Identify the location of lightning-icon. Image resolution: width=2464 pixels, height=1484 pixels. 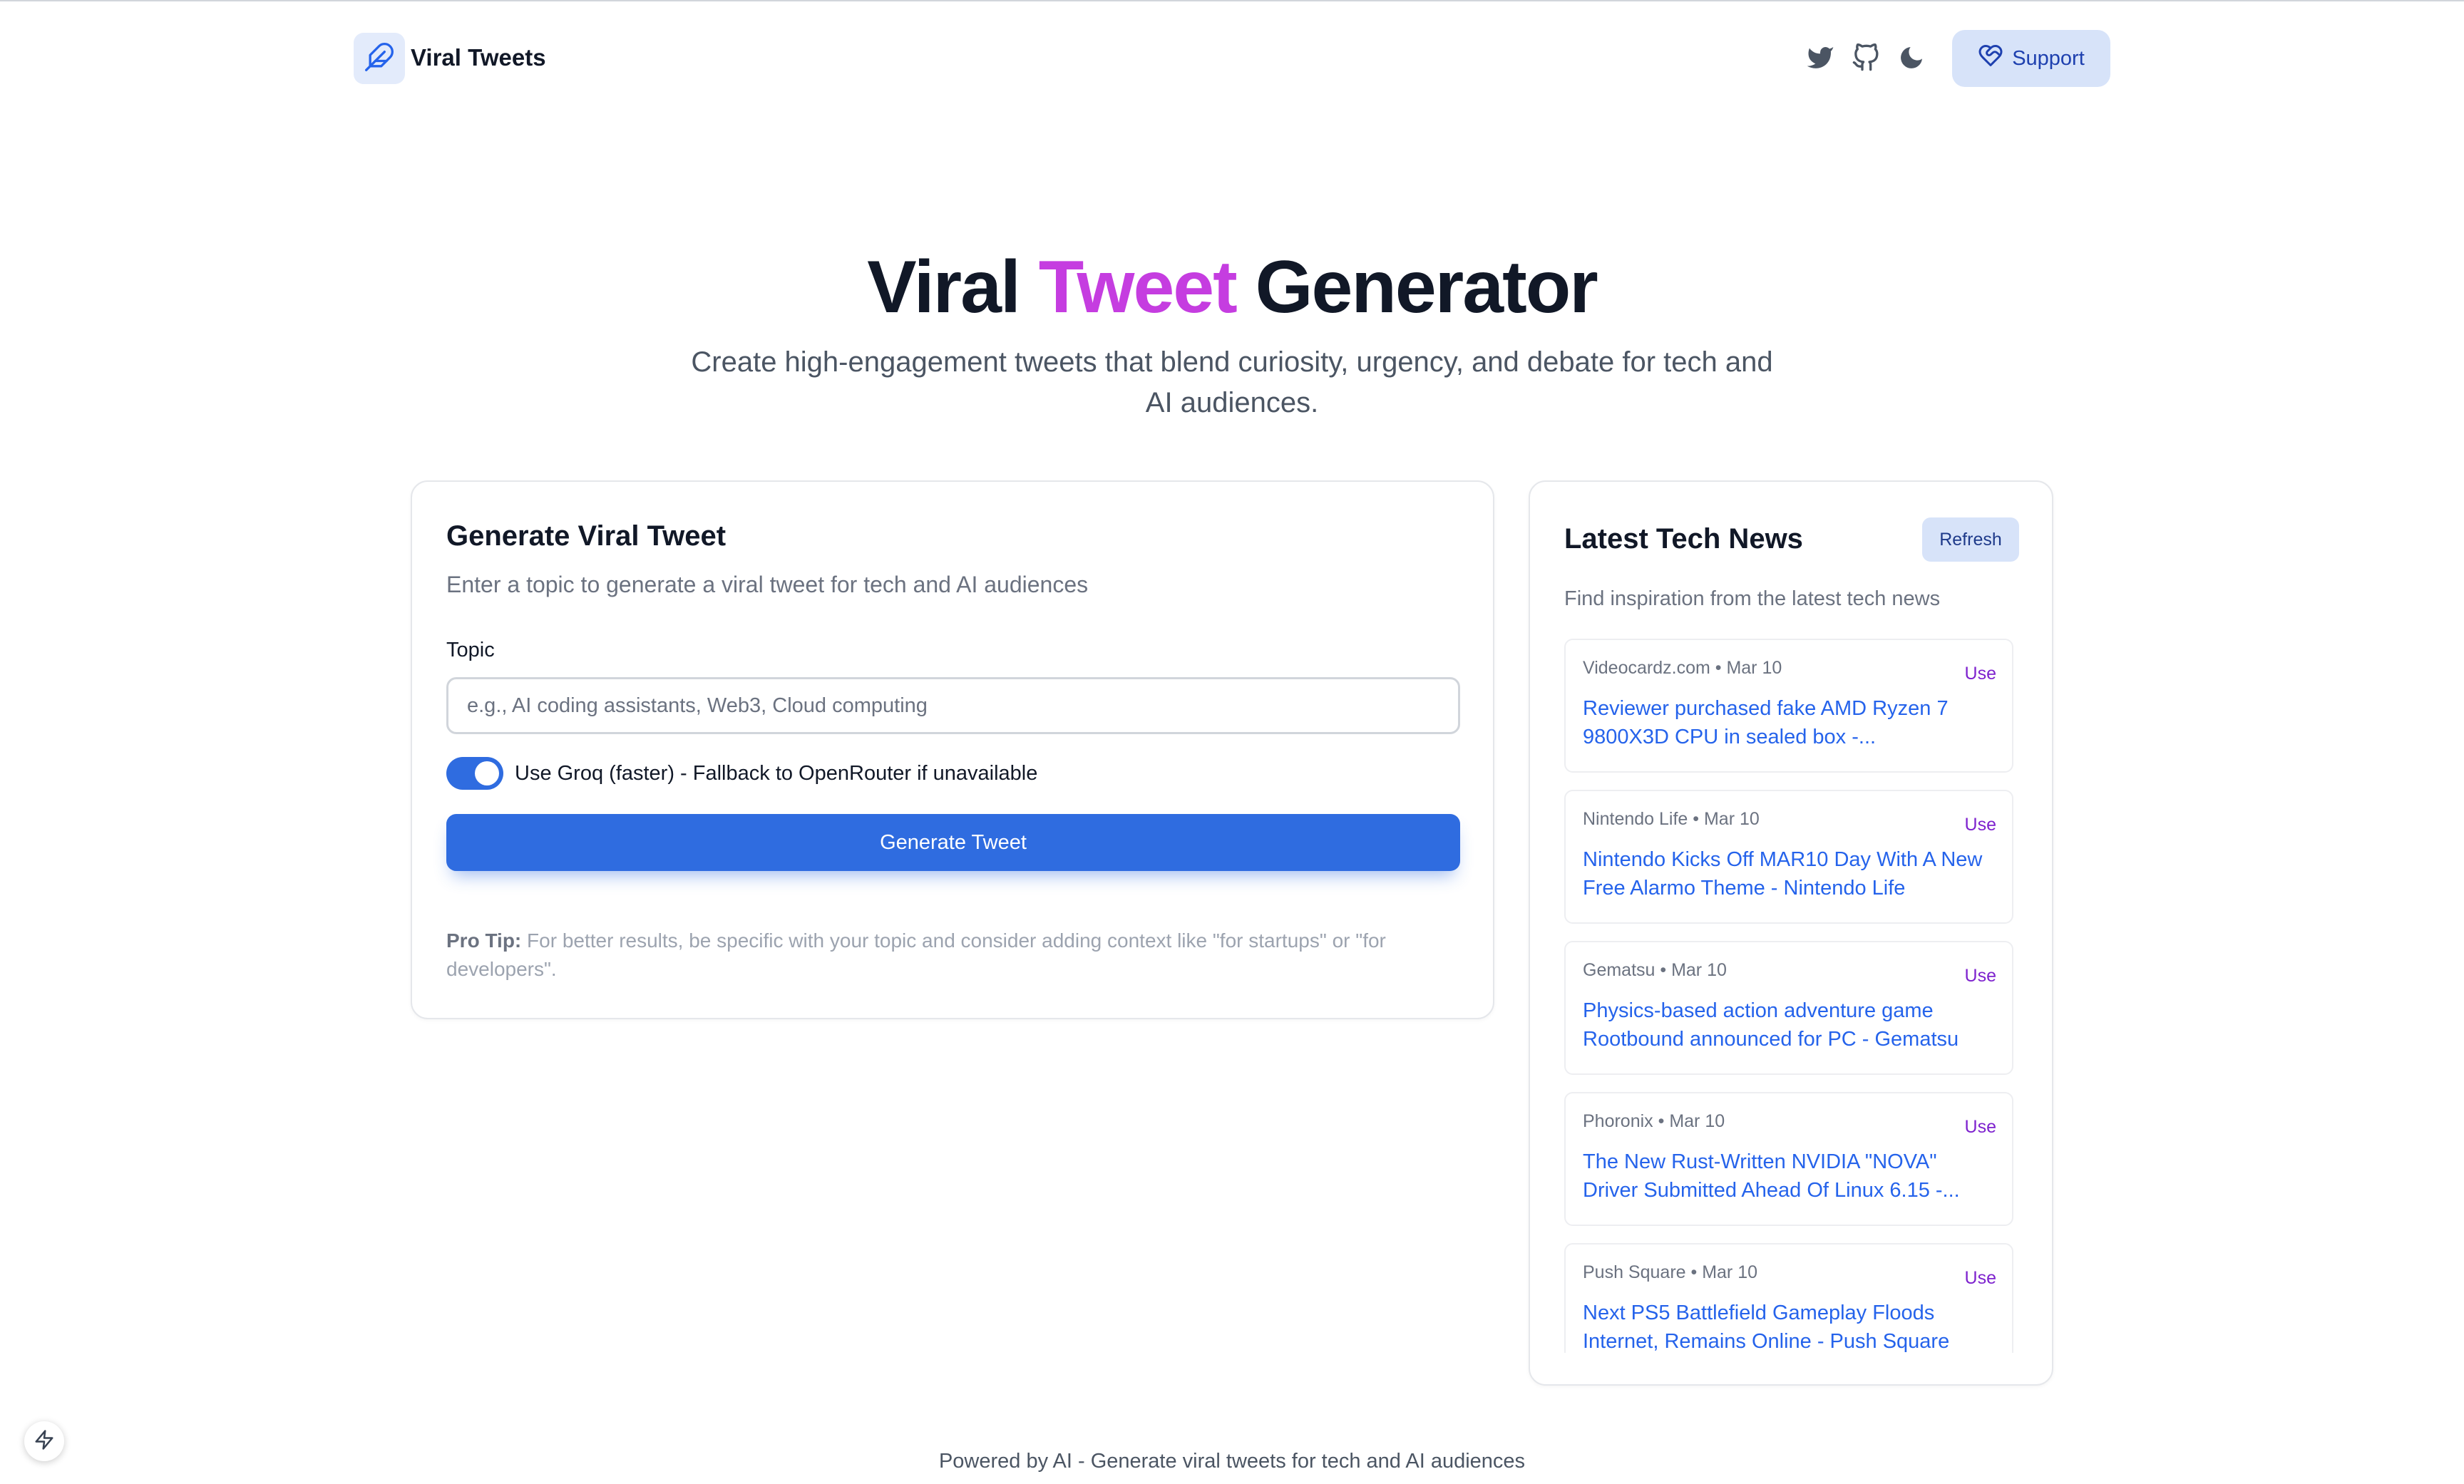
(44, 1441).